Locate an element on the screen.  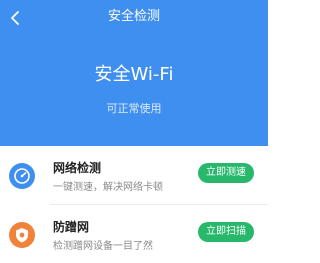
wifi-status-title: 安全Wi-Fi is located at coordinates (134, 74).